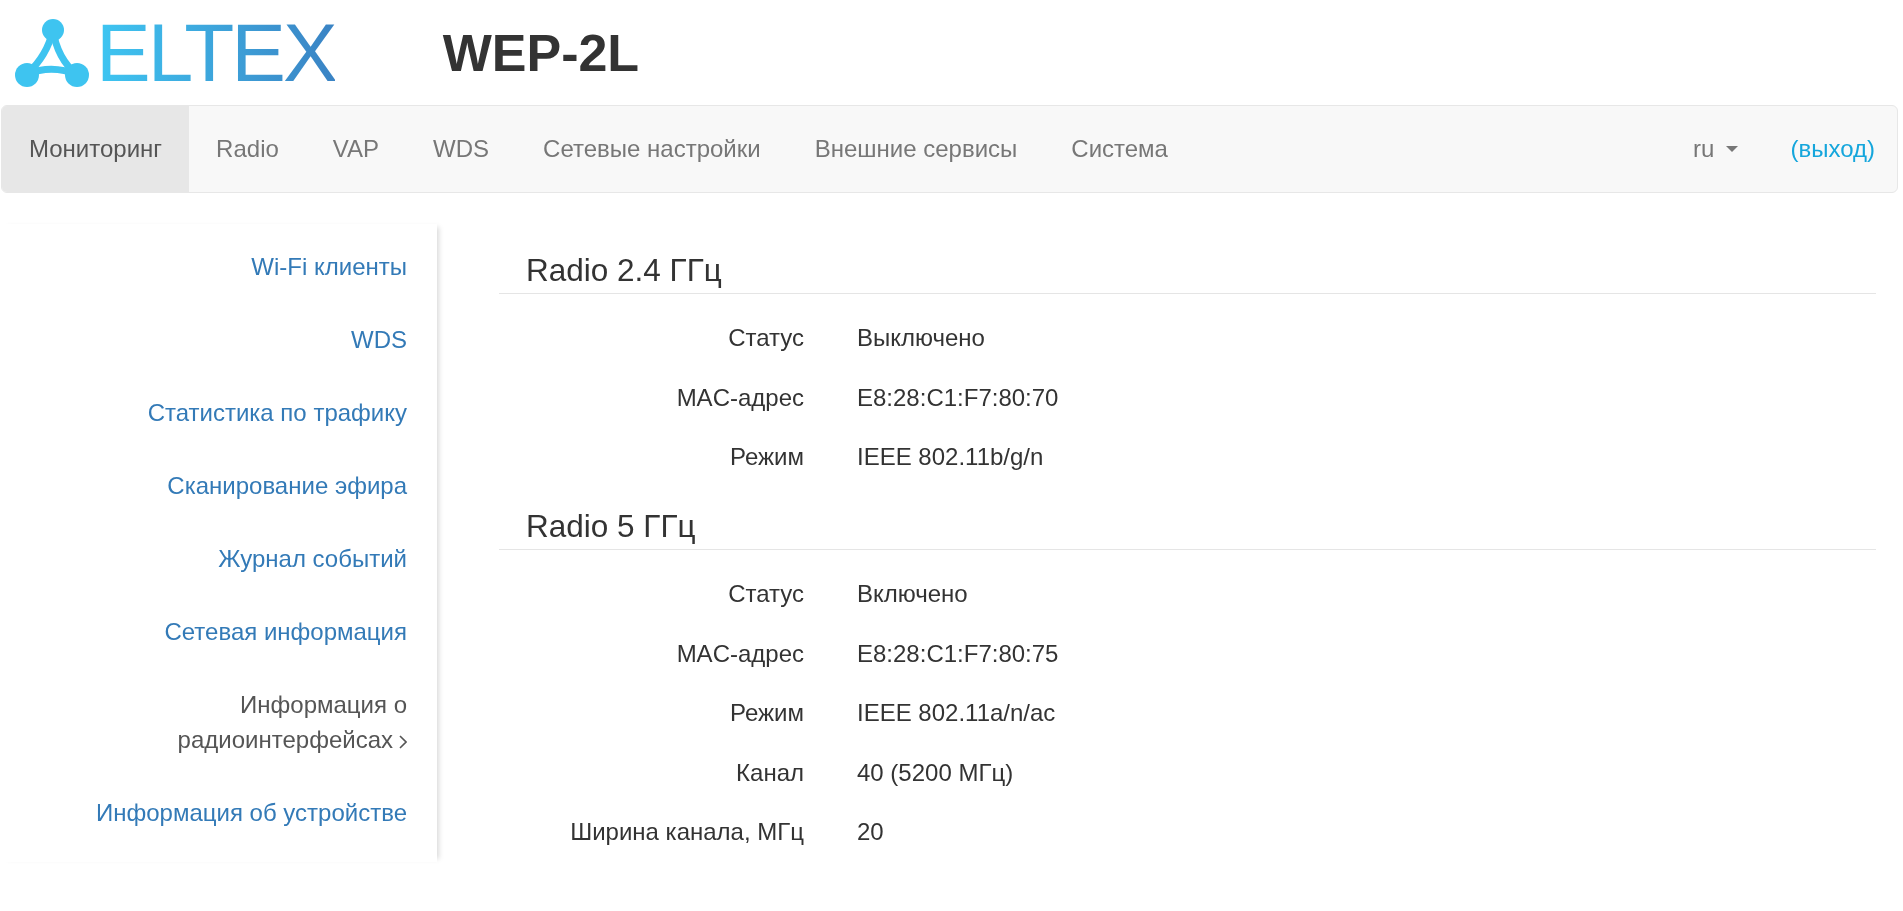 The image size is (1903, 911). I want to click on nav-tab: WDS, so click(461, 149).